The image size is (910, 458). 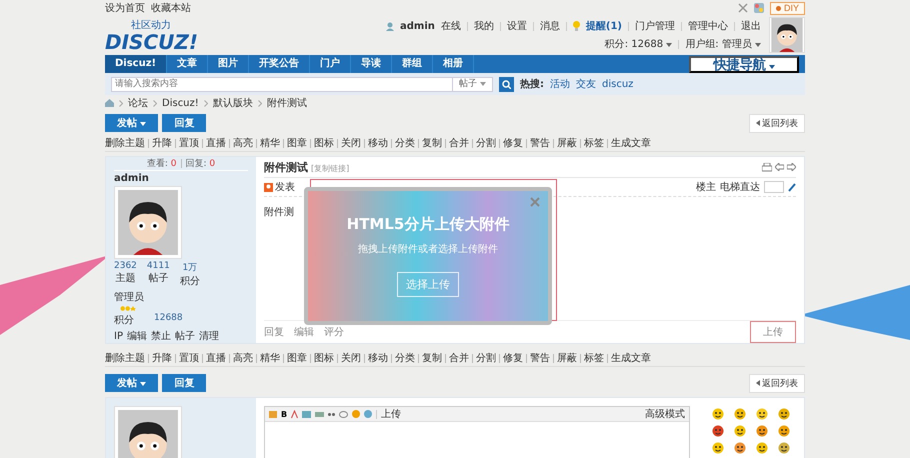 What do you see at coordinates (118, 336) in the screenshot?
I see `admin-action-link: IP` at bounding box center [118, 336].